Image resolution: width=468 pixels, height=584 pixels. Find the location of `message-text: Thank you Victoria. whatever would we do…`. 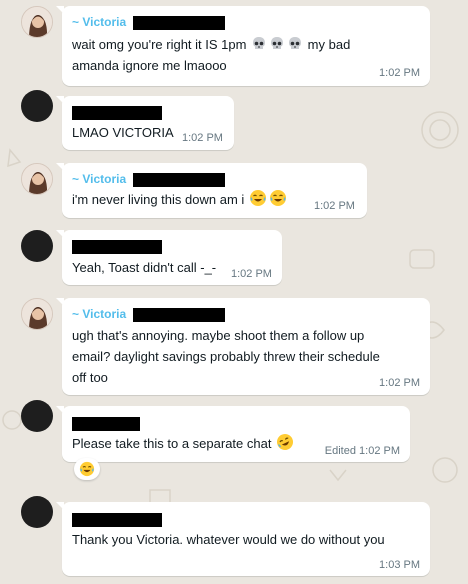

message-text: Thank you Victoria. whatever would we do… is located at coordinates (228, 539).